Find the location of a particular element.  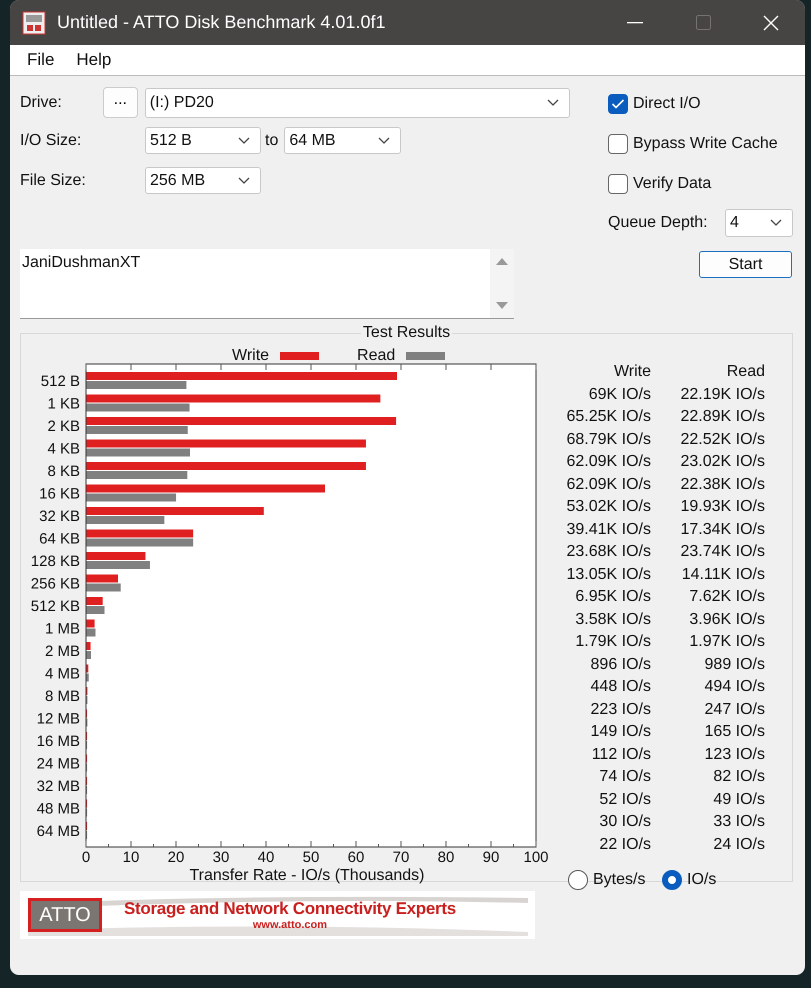

column-header: Read is located at coordinates (745, 372).